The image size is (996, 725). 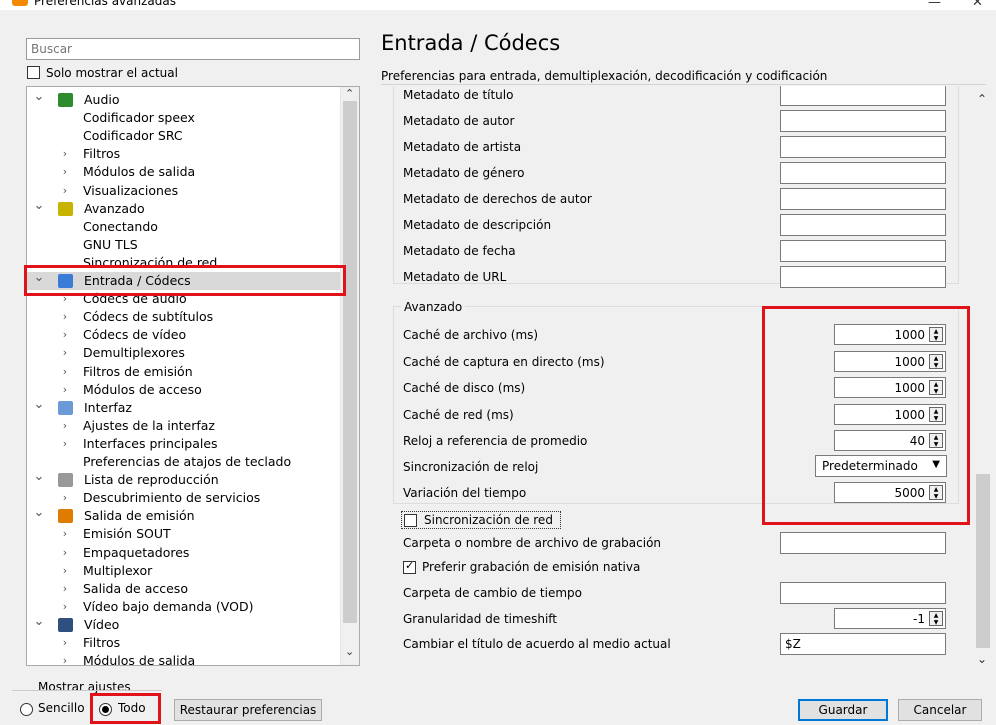 What do you see at coordinates (983, 376) in the screenshot?
I see `panel-scrollbar: ⌃ ⌄` at bounding box center [983, 376].